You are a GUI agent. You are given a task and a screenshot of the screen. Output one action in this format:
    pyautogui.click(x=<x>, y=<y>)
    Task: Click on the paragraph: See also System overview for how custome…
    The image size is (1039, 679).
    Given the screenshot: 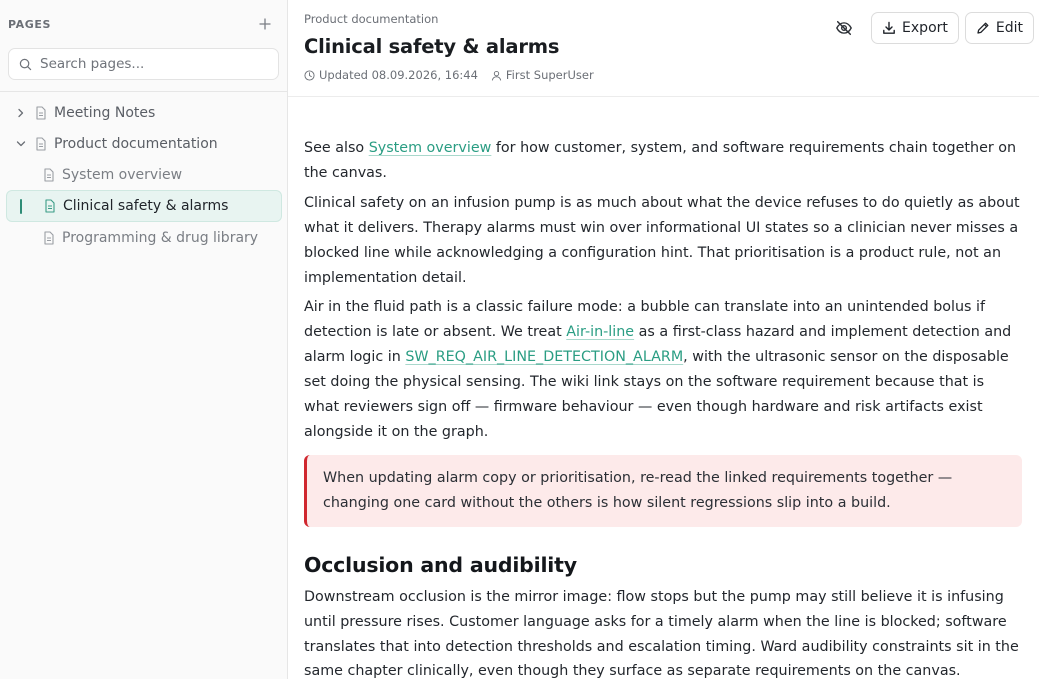 What is the action you would take?
    pyautogui.click(x=663, y=161)
    